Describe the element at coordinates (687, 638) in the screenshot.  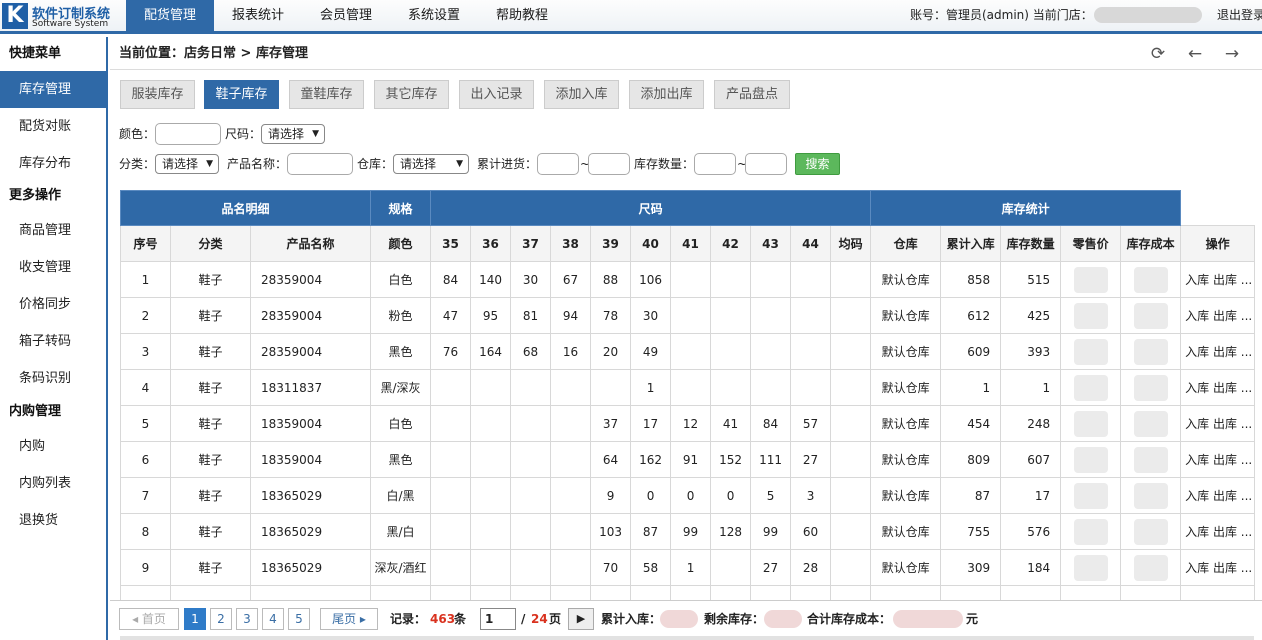
I see `horizontal-scrollbar` at that location.